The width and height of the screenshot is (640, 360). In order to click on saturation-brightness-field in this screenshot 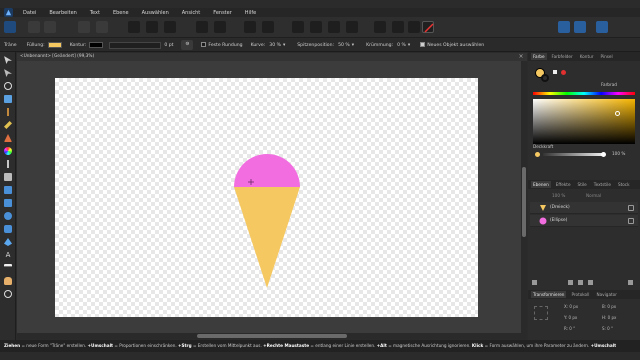, I will do `click(584, 121)`.